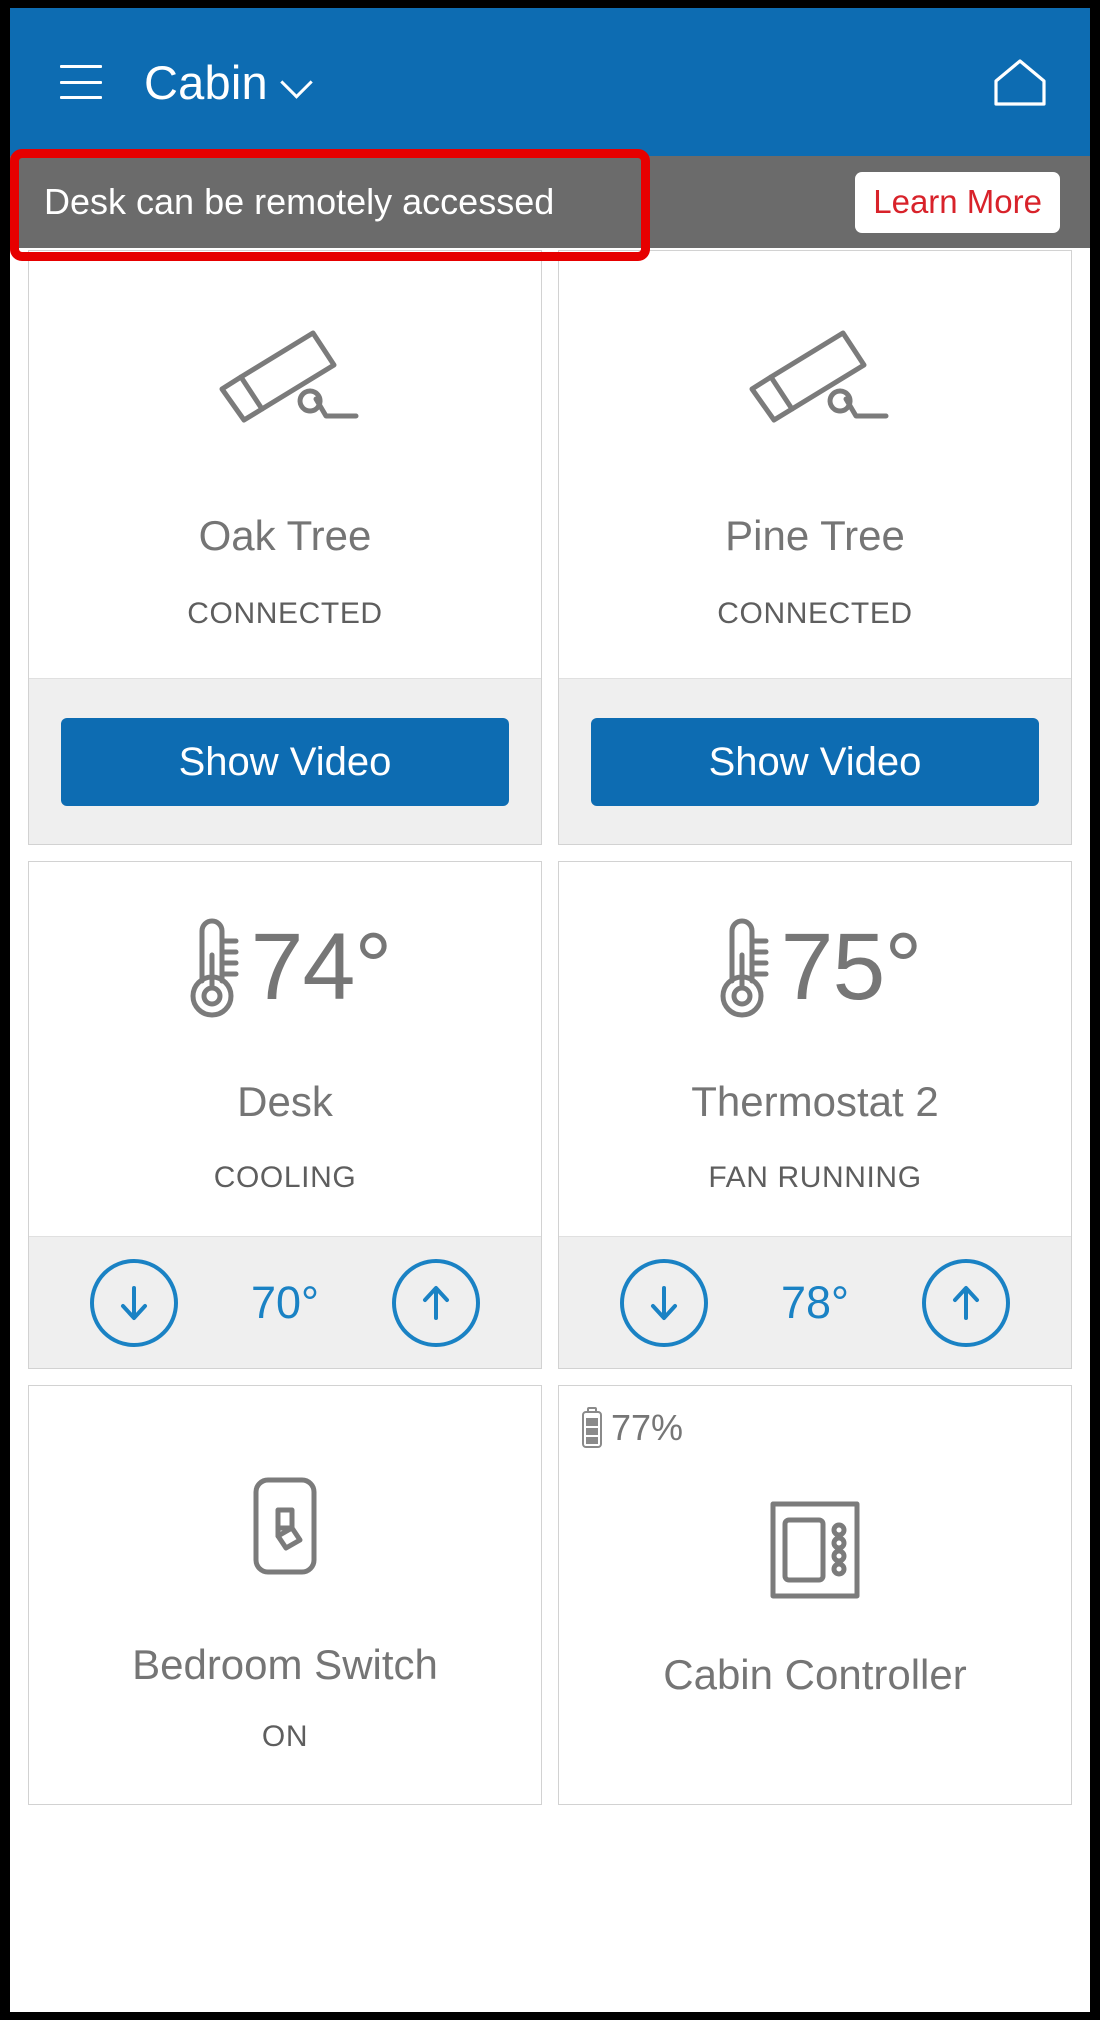  I want to click on light-switch-icon, so click(285, 1526).